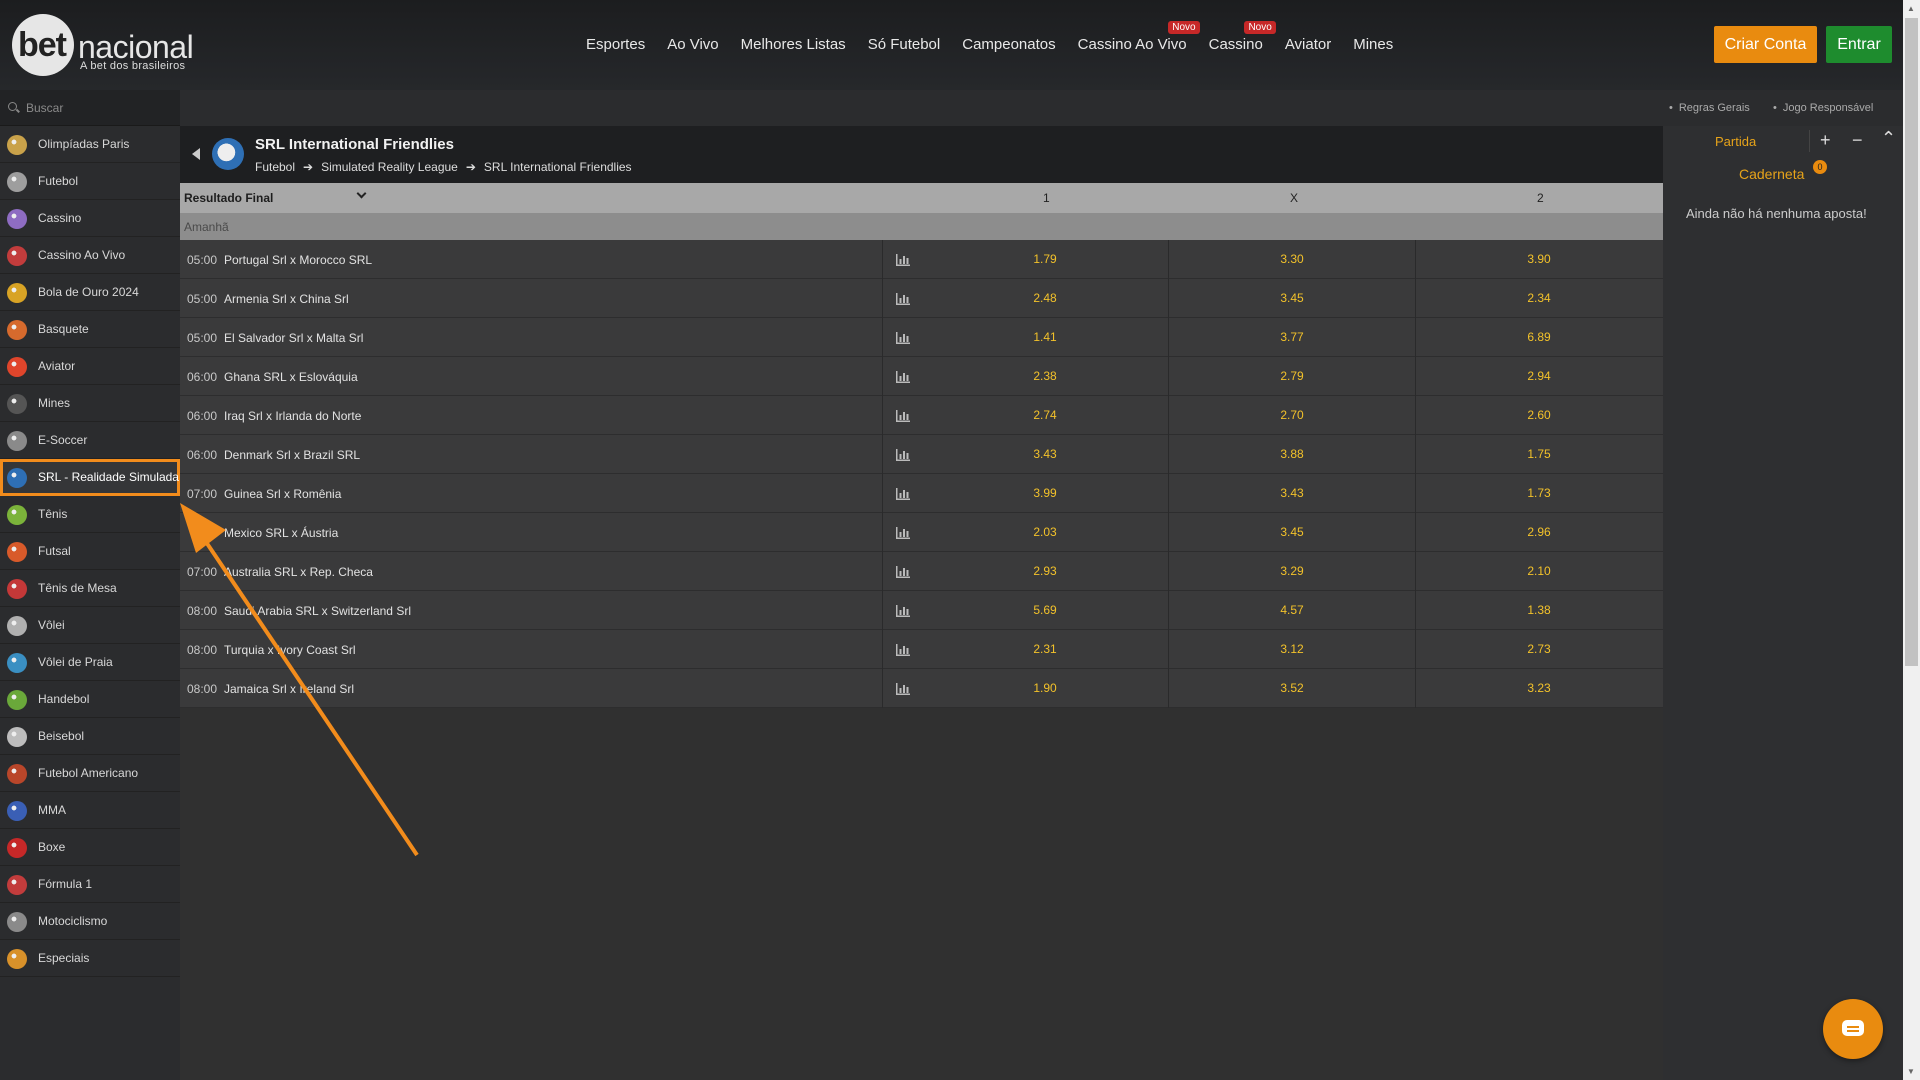  I want to click on sidebar-item-bola-de-ouro-2024: Bola de Ouro 2024, so click(90, 292).